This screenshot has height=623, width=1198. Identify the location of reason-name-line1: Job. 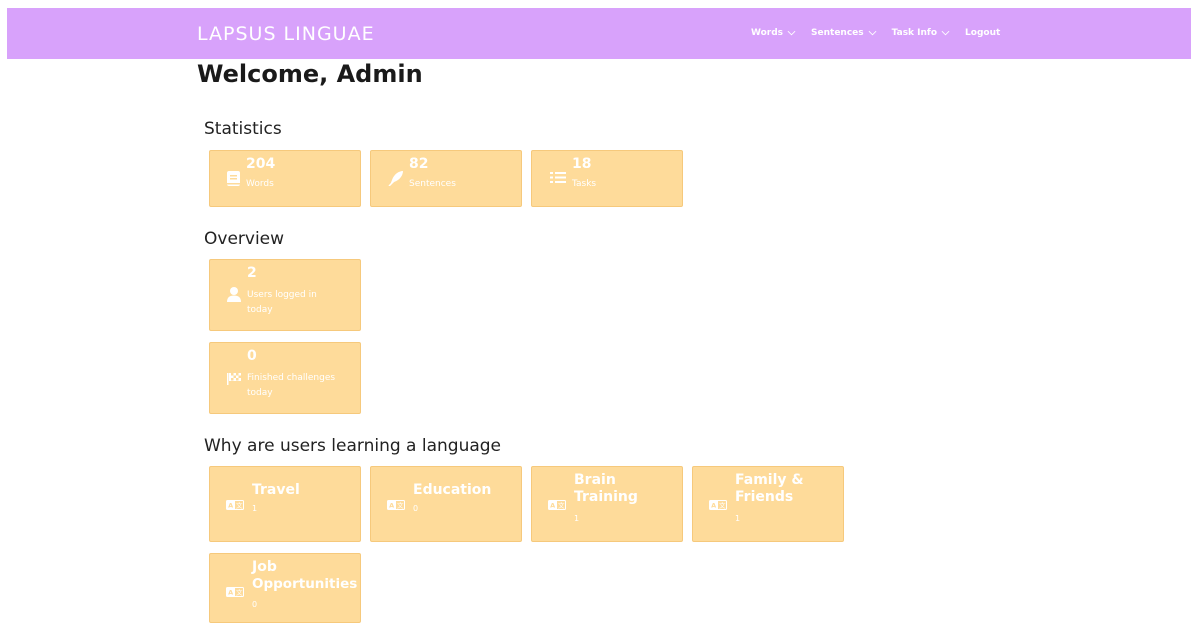
(264, 567).